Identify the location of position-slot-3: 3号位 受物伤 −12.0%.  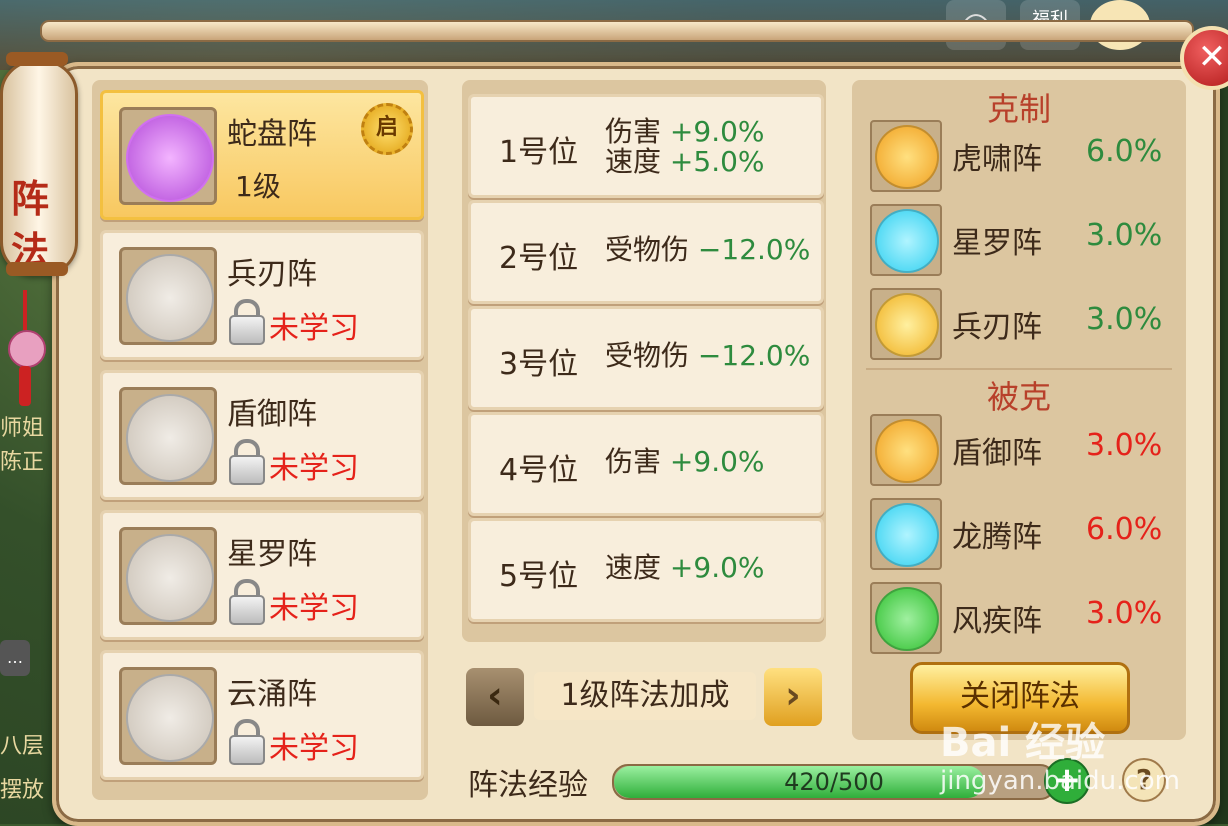
(646, 358).